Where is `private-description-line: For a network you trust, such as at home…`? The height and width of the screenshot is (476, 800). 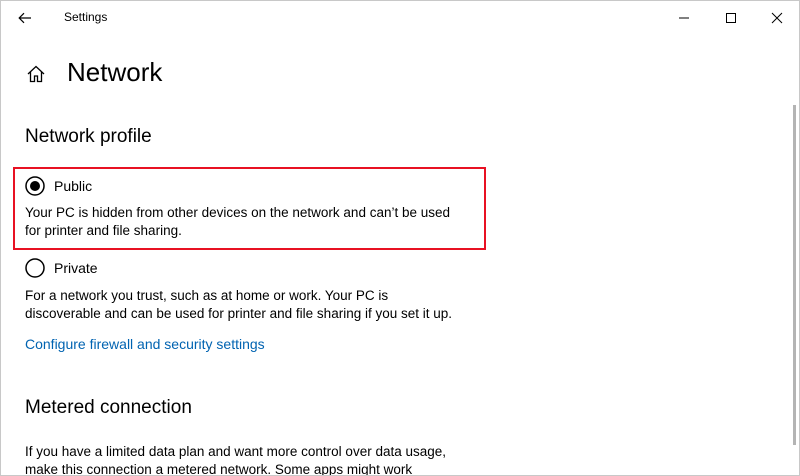
private-description-line: For a network you trust, such as at home… is located at coordinates (207, 295).